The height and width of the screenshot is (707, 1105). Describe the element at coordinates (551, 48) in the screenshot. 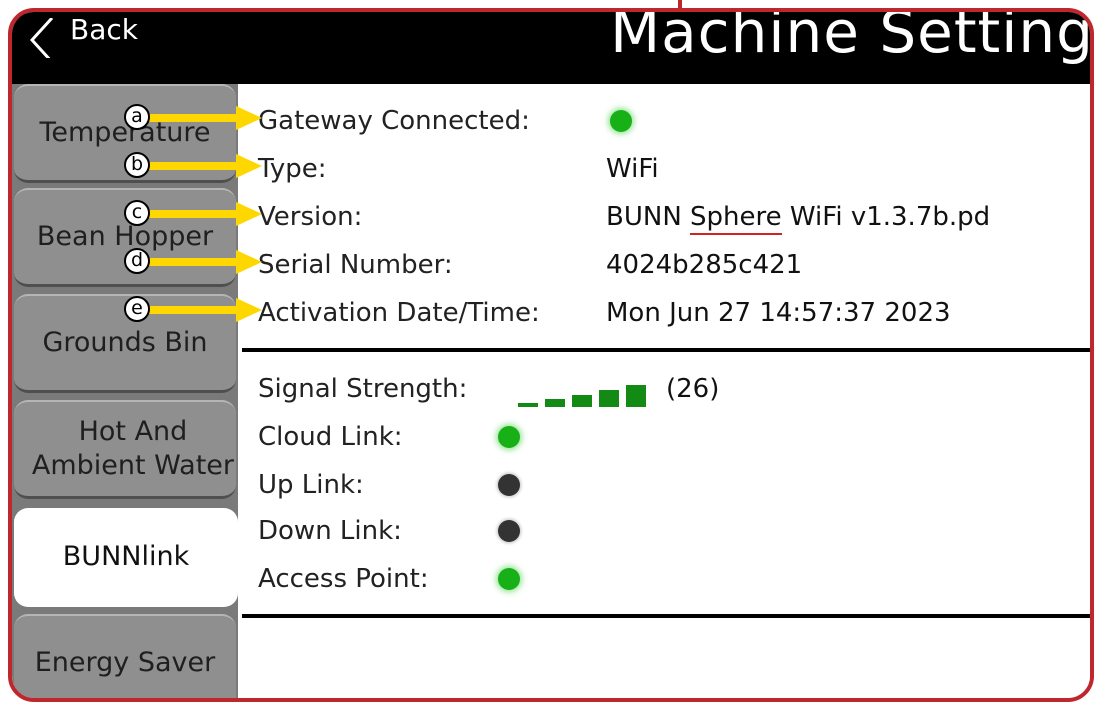

I see `top-bar: Back Machine Setting` at that location.